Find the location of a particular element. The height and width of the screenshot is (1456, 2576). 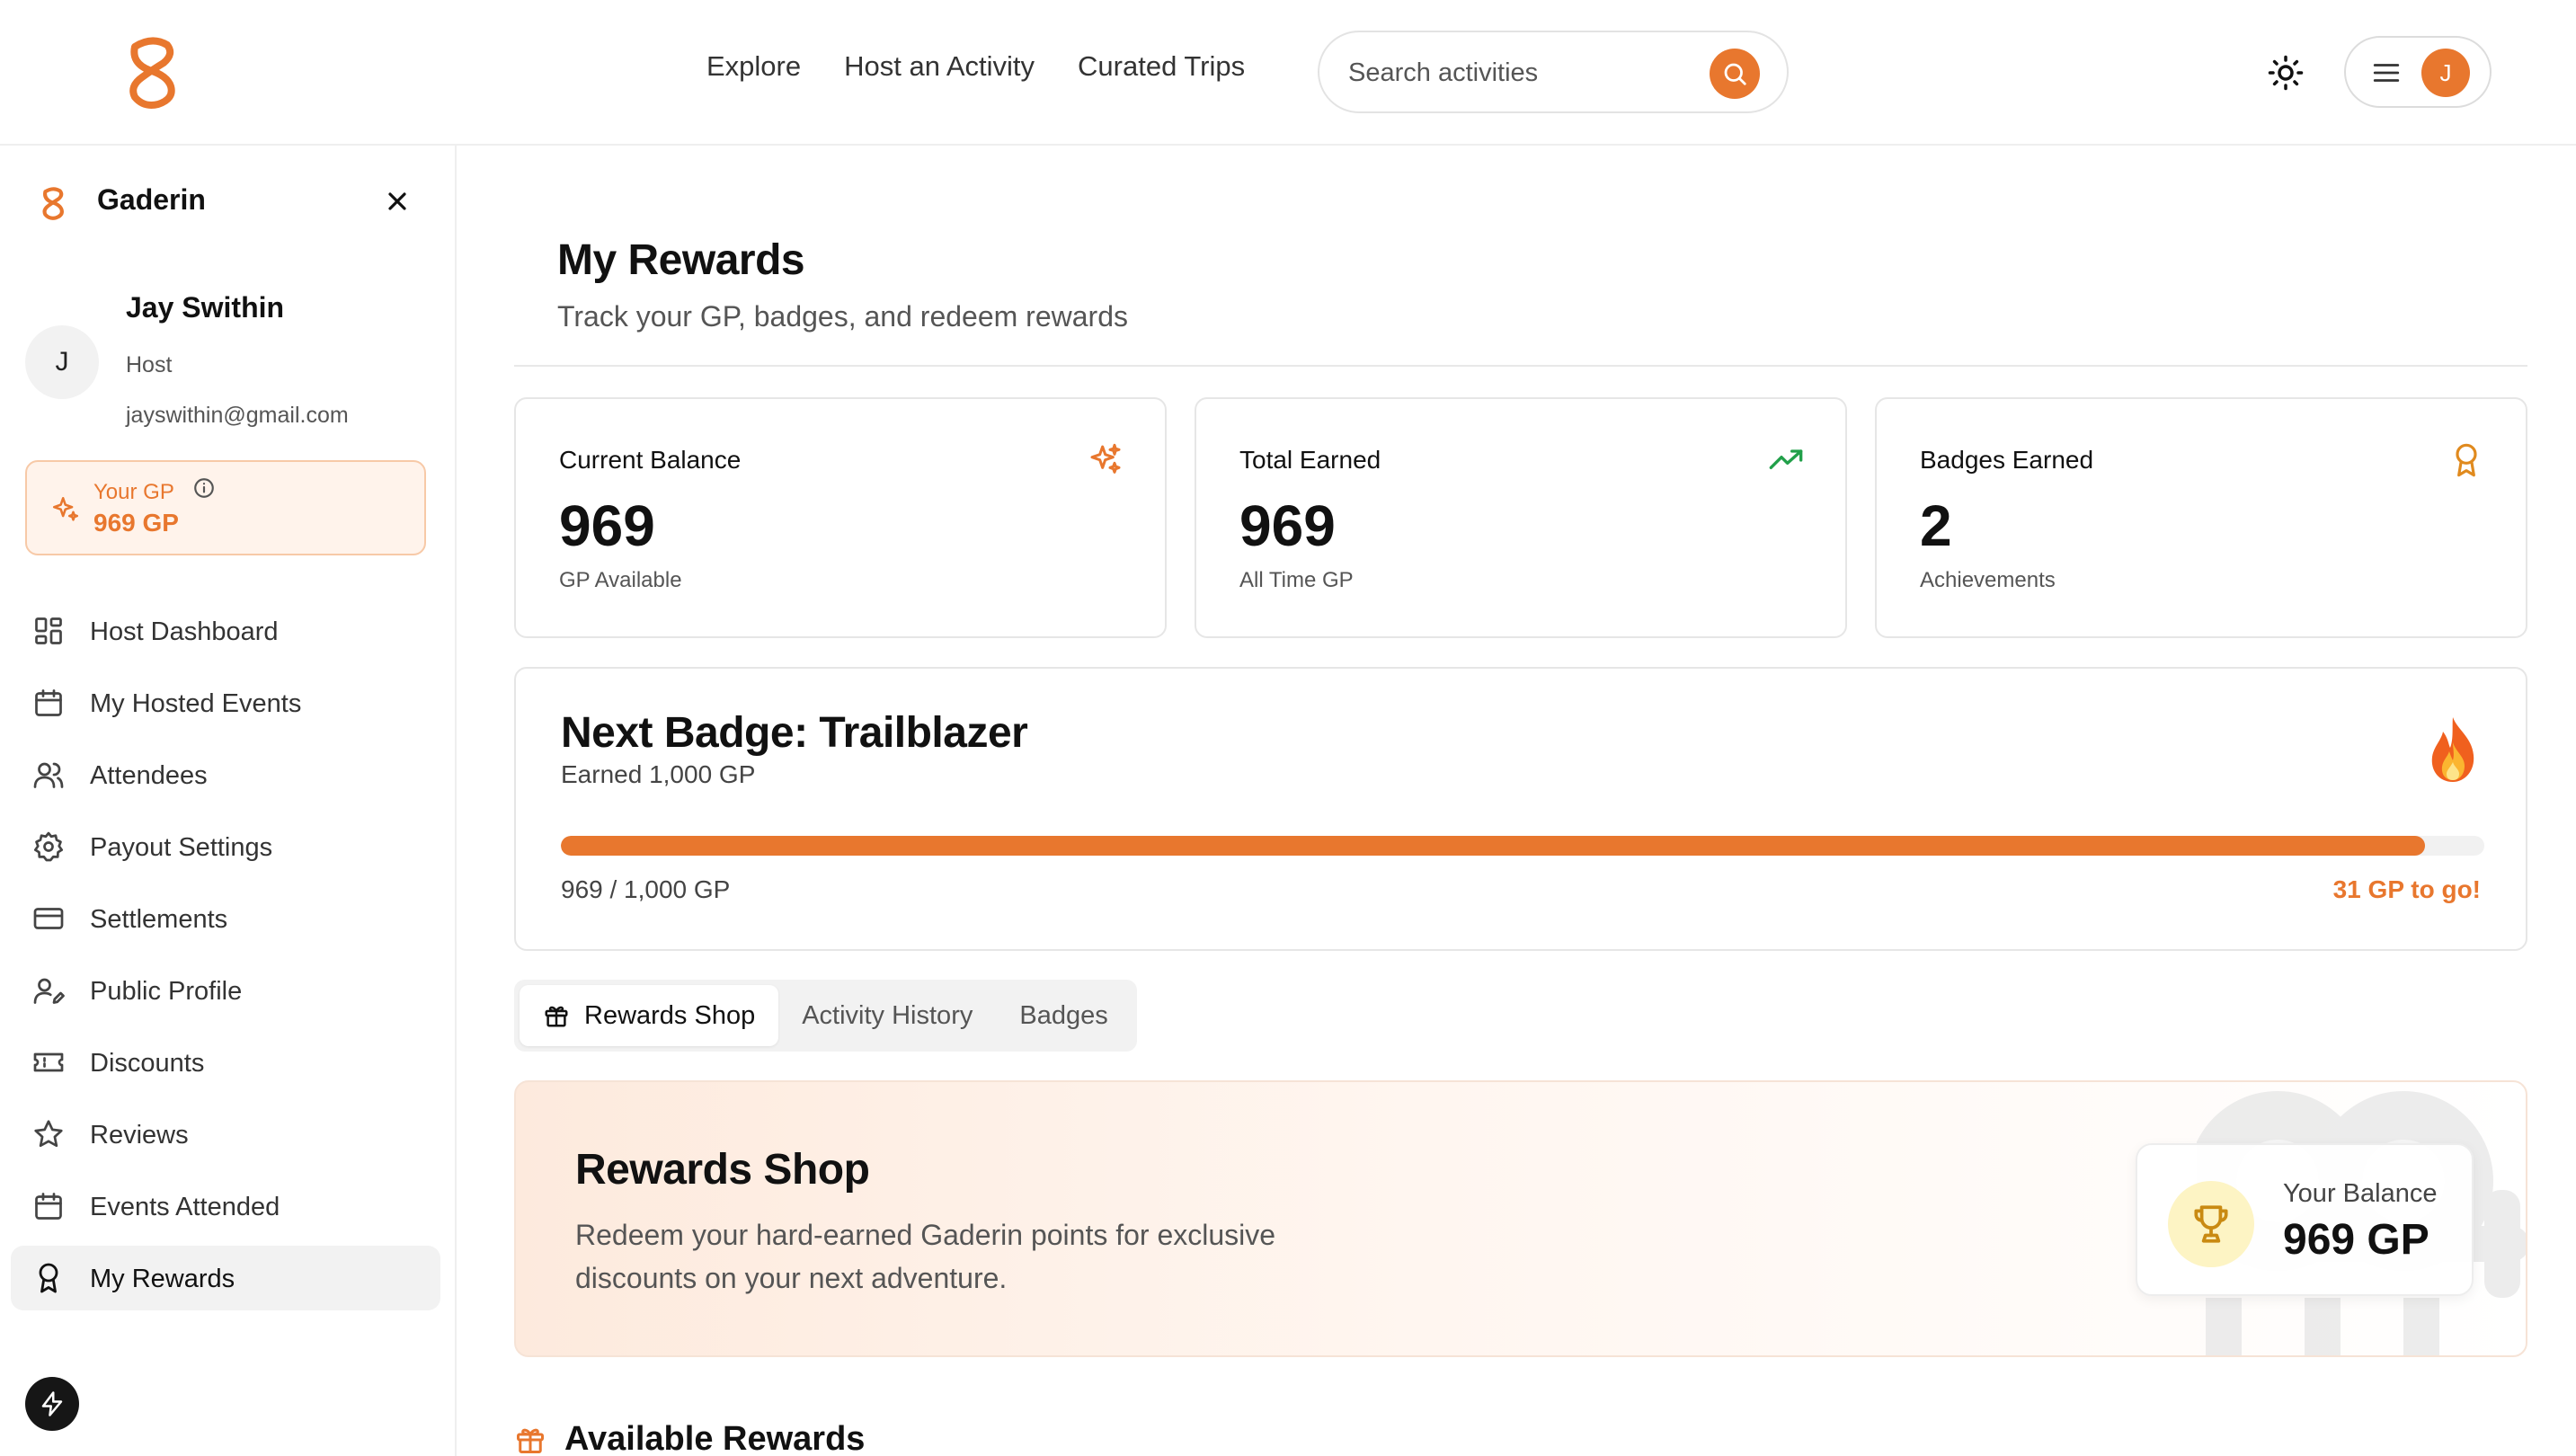

dashboard-icon is located at coordinates (48, 631).